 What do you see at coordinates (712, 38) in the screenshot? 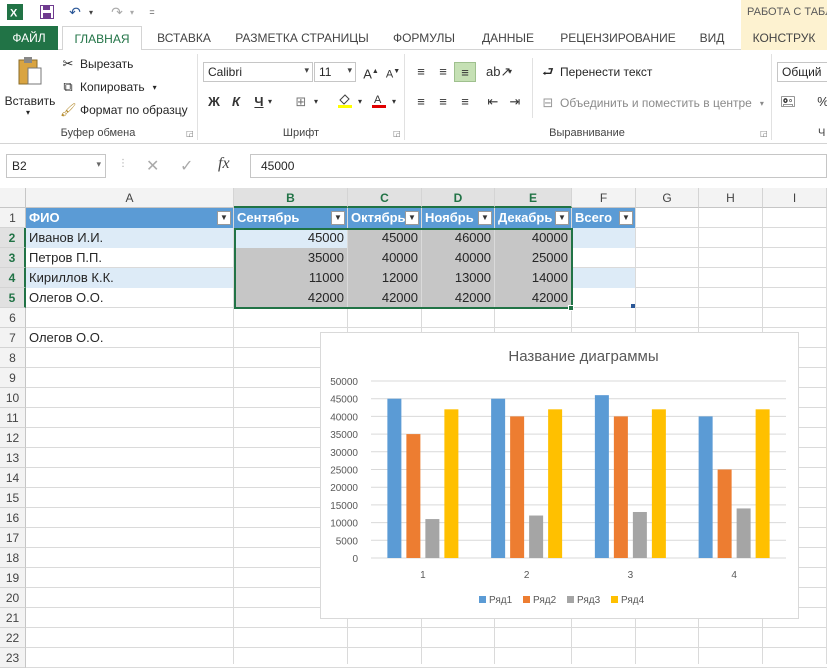
I see `tab-view: ВИД` at bounding box center [712, 38].